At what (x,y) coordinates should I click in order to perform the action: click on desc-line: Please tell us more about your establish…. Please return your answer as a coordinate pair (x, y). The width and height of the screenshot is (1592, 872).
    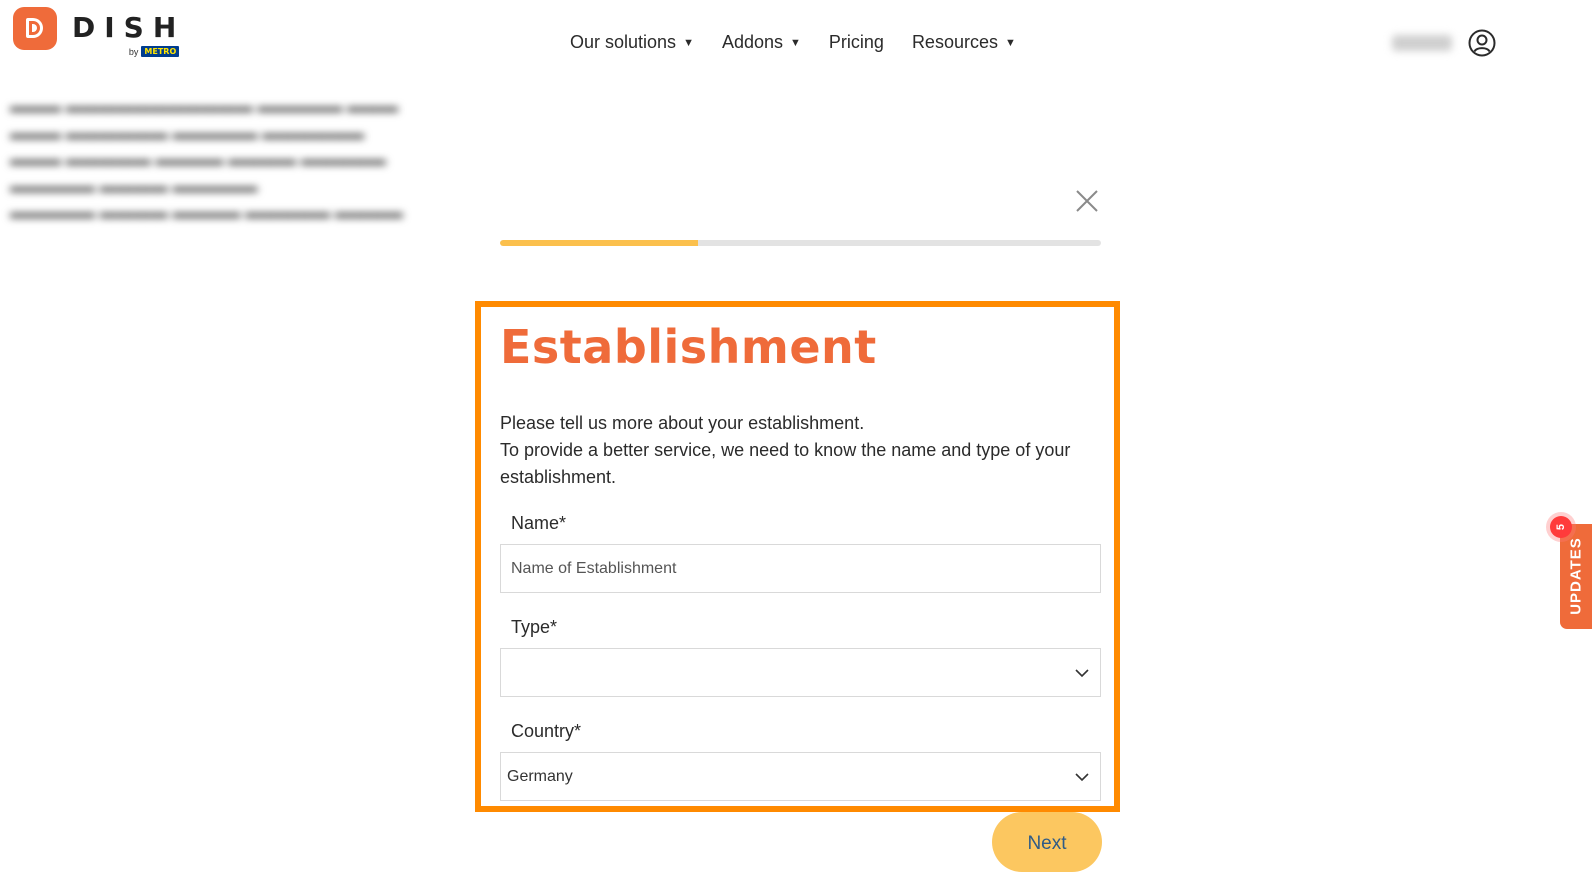
    Looking at the image, I should click on (682, 423).